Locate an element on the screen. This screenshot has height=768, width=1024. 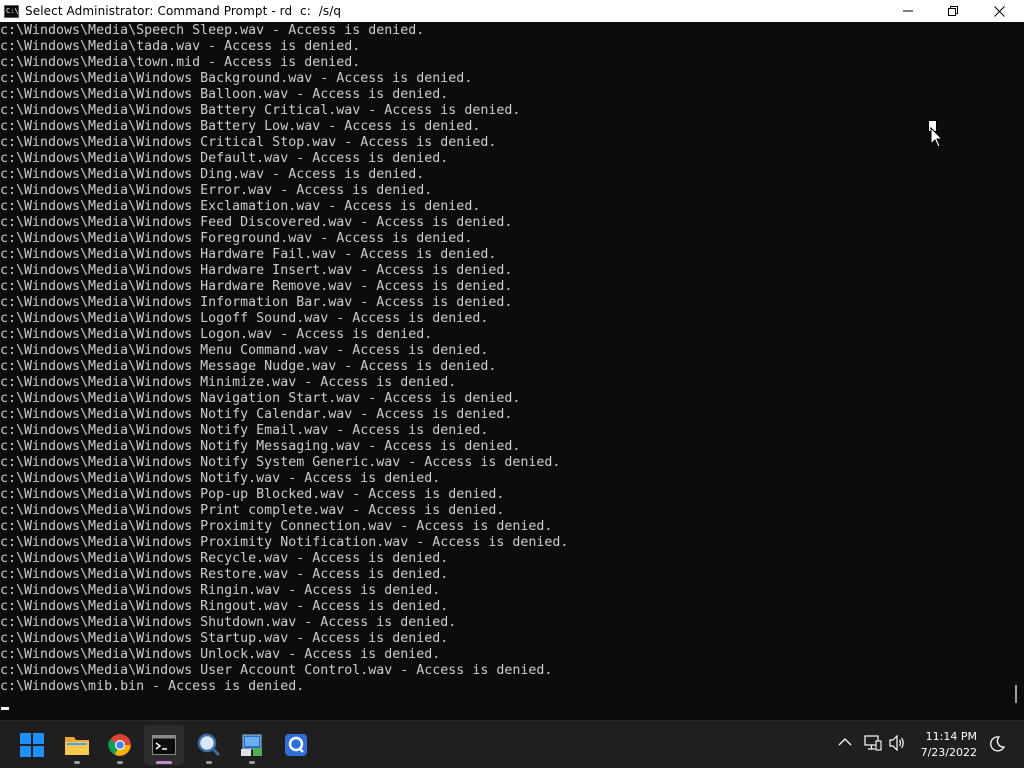
restore-button is located at coordinates (953, 11).